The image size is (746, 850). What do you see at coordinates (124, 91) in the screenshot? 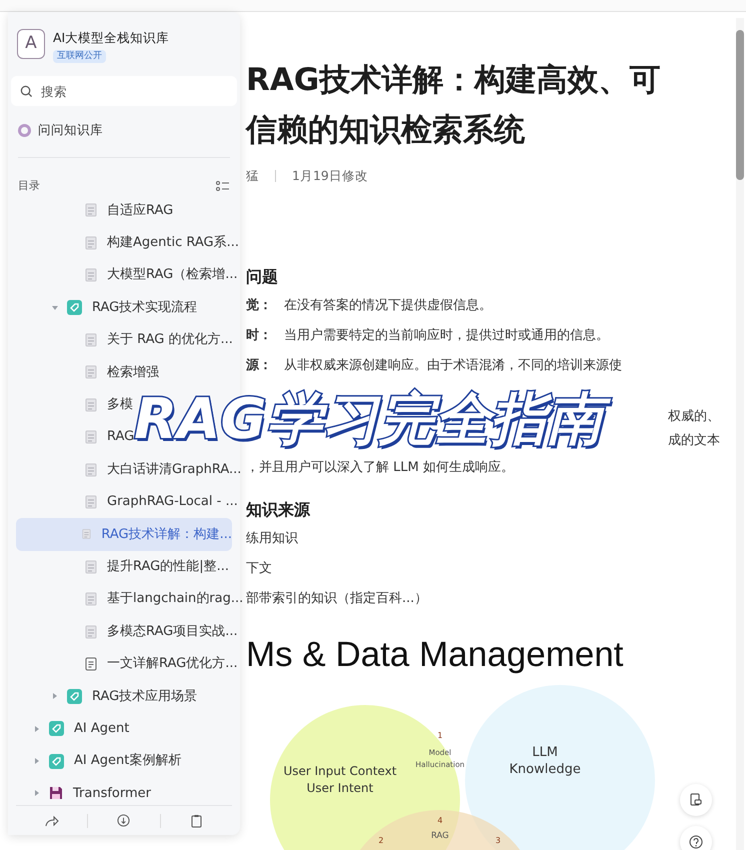
I see `search-field: 搜索` at bounding box center [124, 91].